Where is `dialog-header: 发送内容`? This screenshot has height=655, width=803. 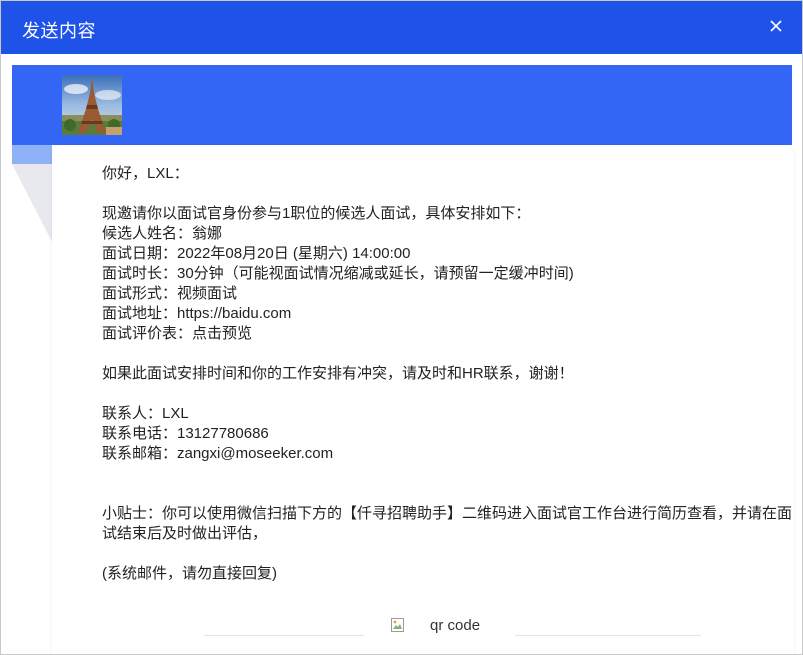 dialog-header: 发送内容 is located at coordinates (401, 27).